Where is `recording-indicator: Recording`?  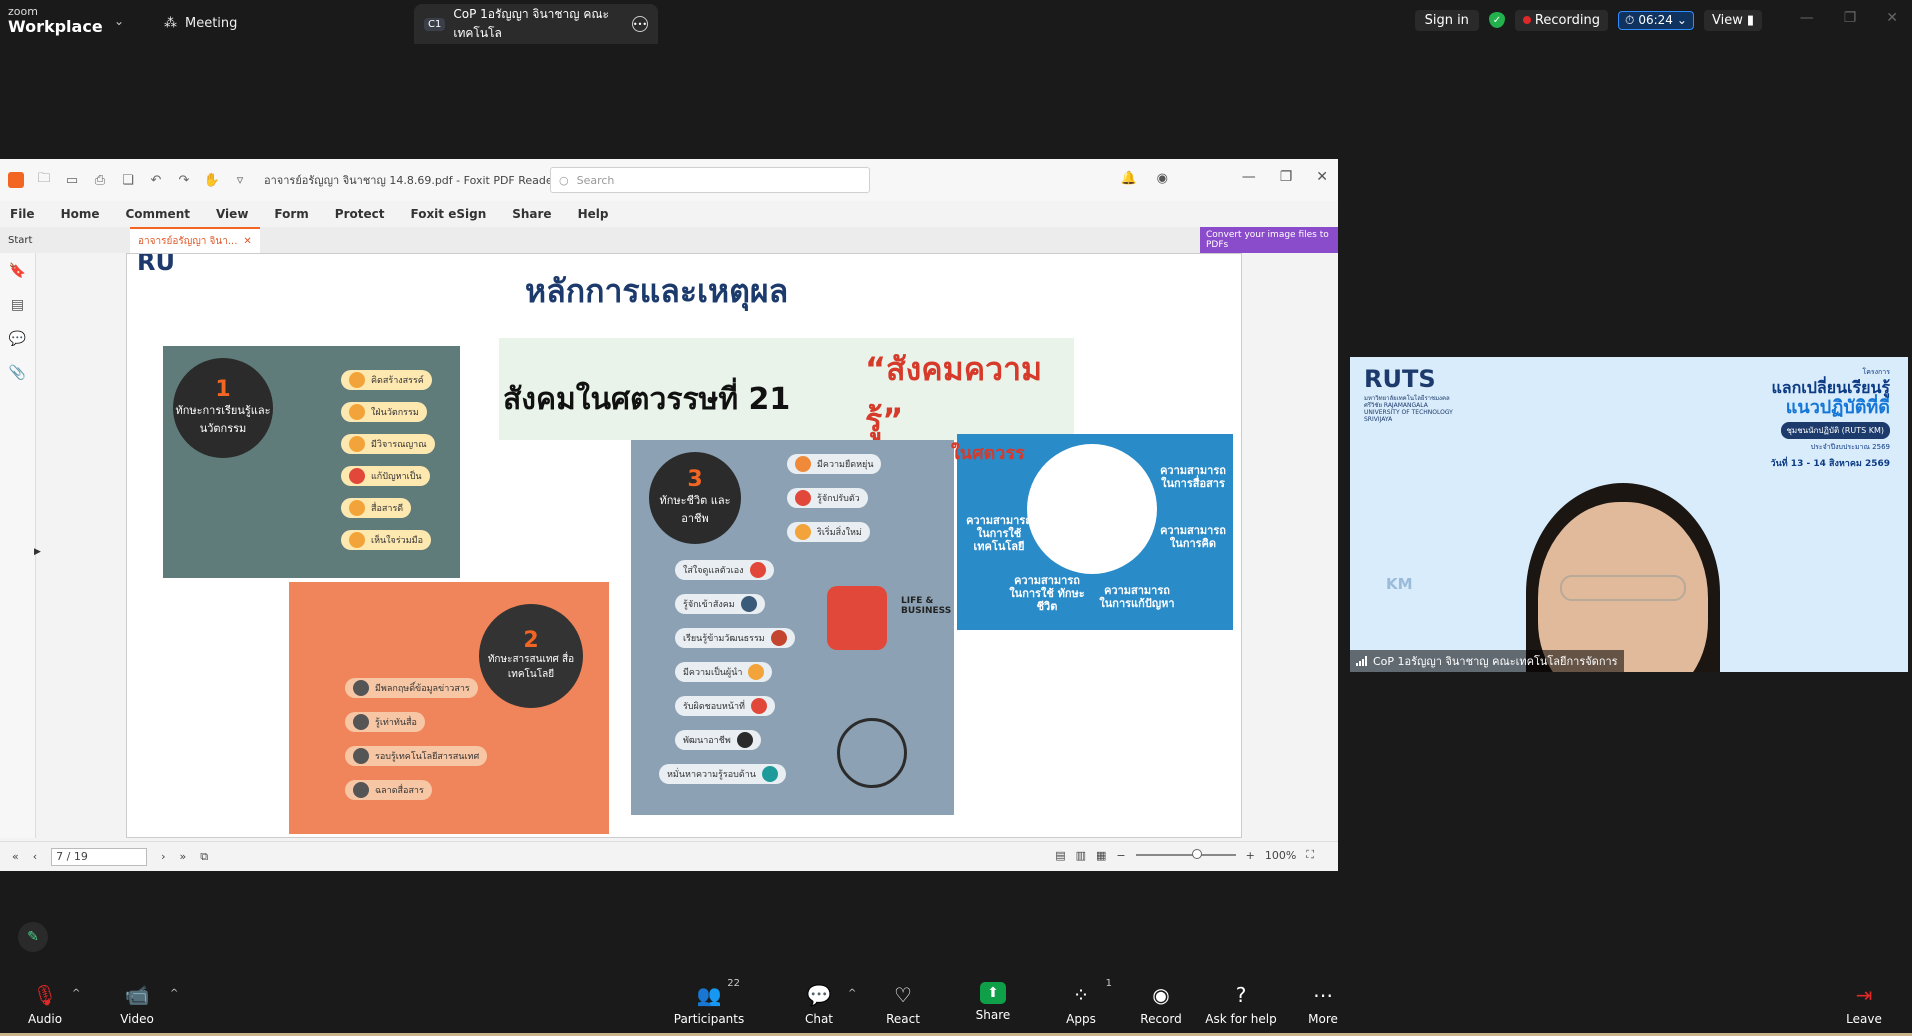
recording-indicator: Recording is located at coordinates (1561, 20).